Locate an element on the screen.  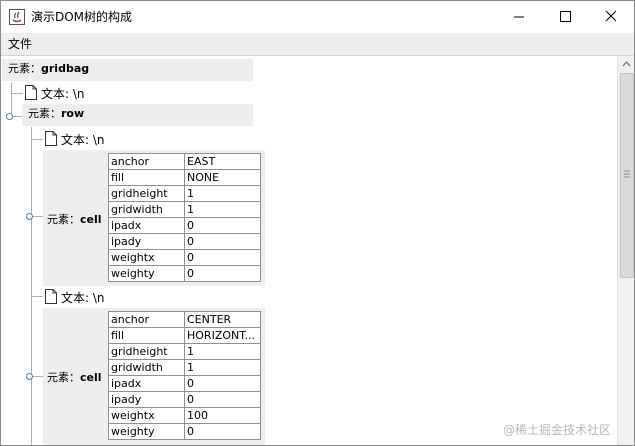
node-name: gridbag is located at coordinates (65, 68).